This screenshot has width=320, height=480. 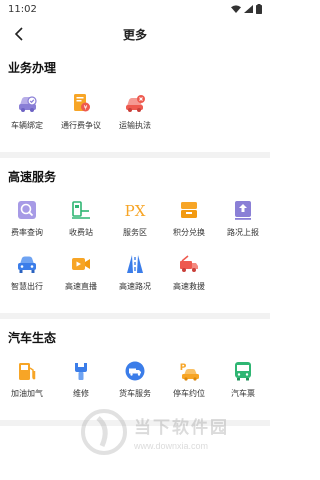 I want to click on menu-item-label: 积分兑换, so click(x=189, y=232).